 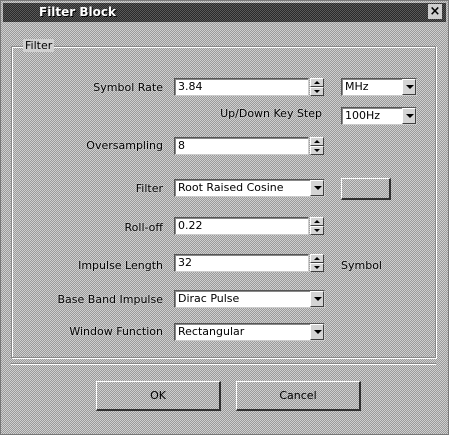 What do you see at coordinates (158, 396) in the screenshot?
I see `ok-button: OK` at bounding box center [158, 396].